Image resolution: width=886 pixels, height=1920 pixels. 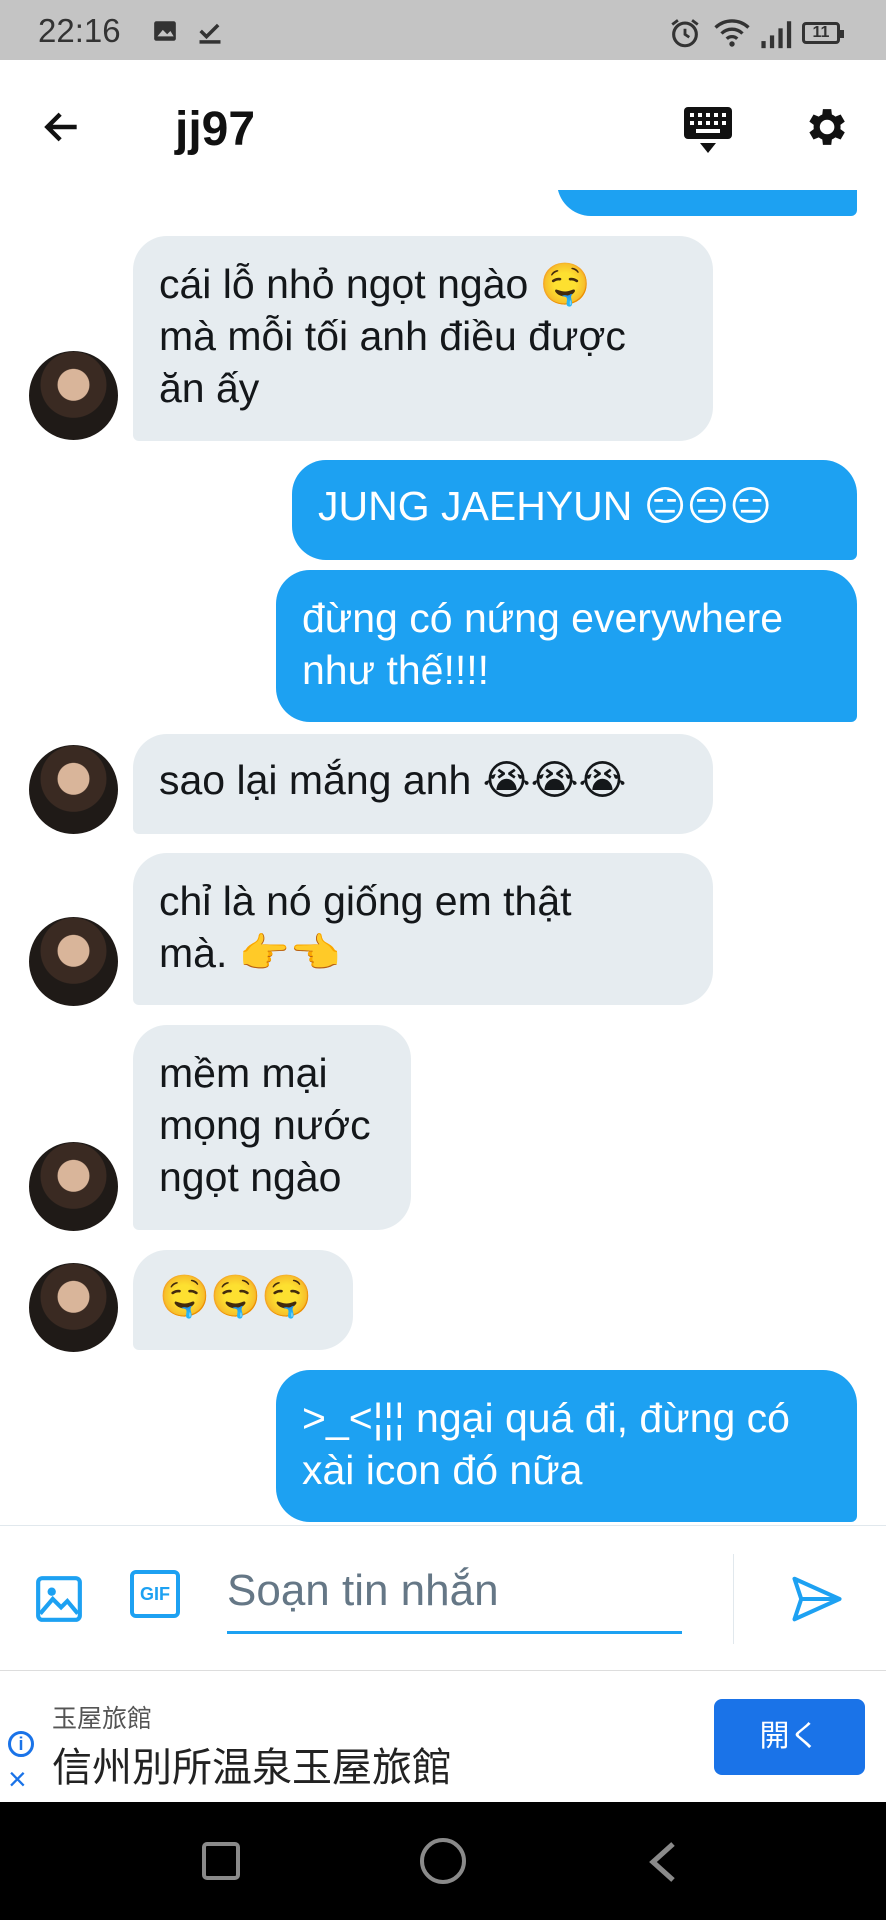 What do you see at coordinates (825, 127) in the screenshot?
I see `gear-icon` at bounding box center [825, 127].